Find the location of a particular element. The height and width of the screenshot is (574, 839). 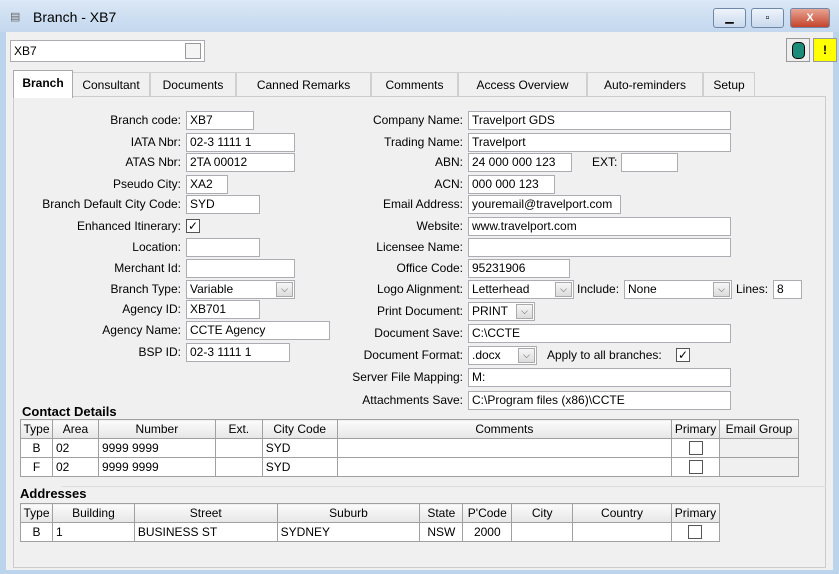

column-header: Number is located at coordinates (156, 429).